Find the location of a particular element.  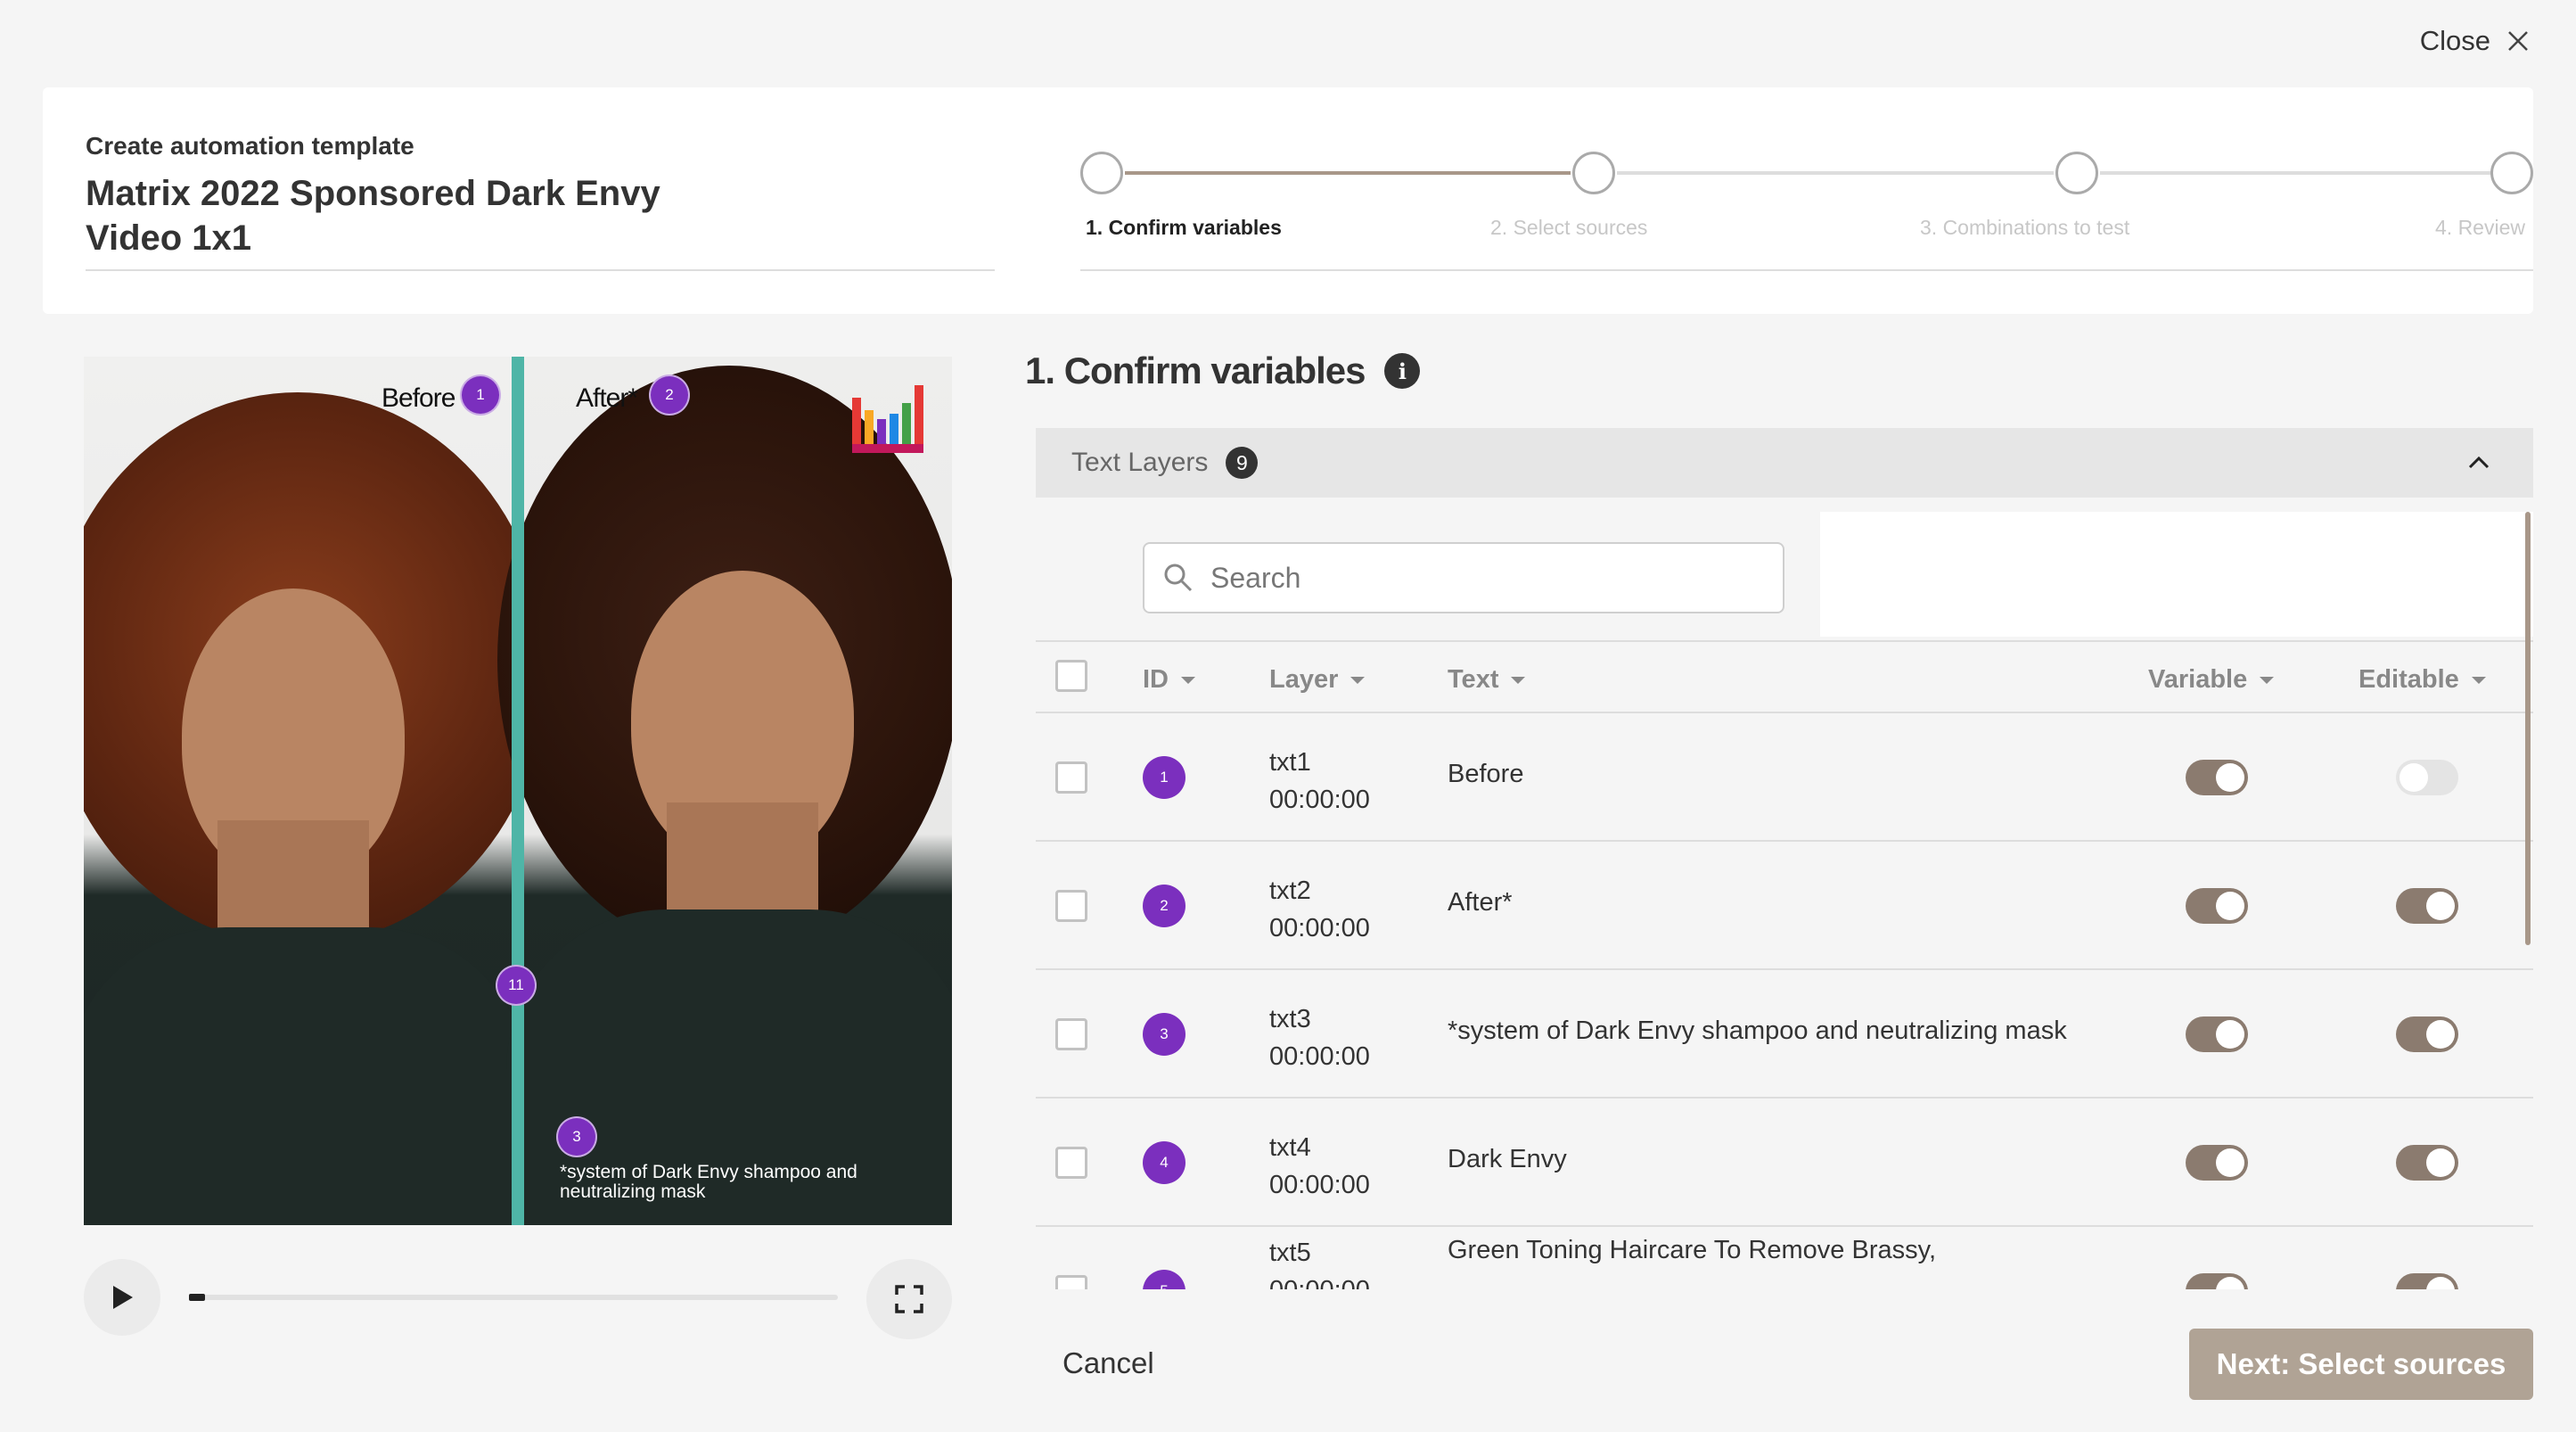

info-icon: i is located at coordinates (1402, 371).